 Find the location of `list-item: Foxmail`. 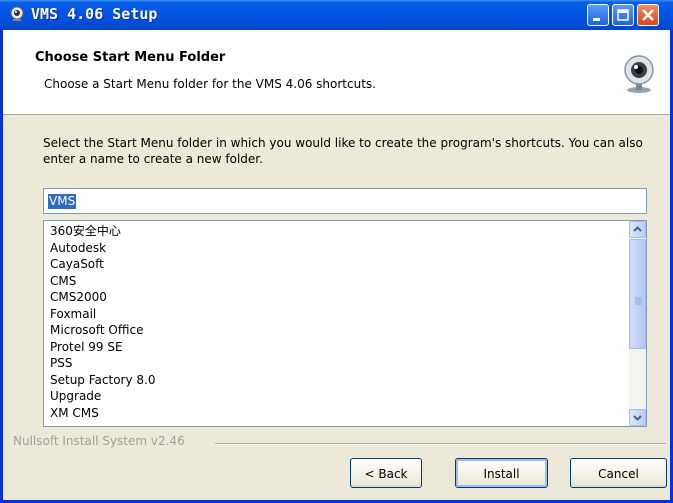

list-item: Foxmail is located at coordinates (335, 314).